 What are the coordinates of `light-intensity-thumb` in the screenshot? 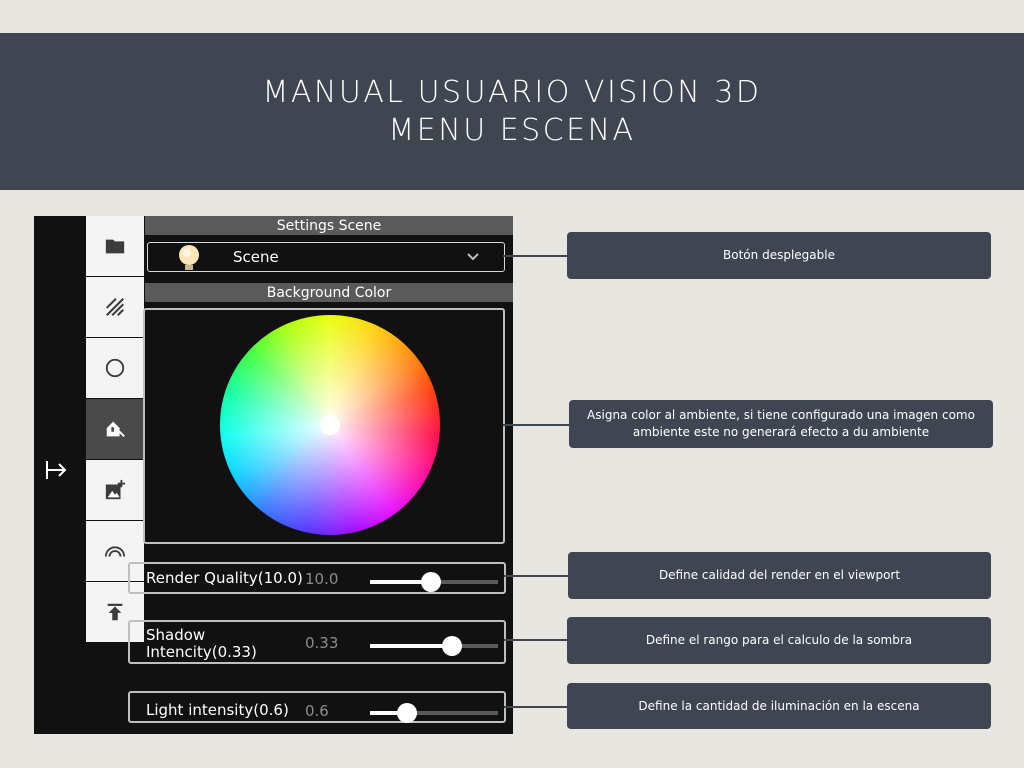 It's located at (407, 713).